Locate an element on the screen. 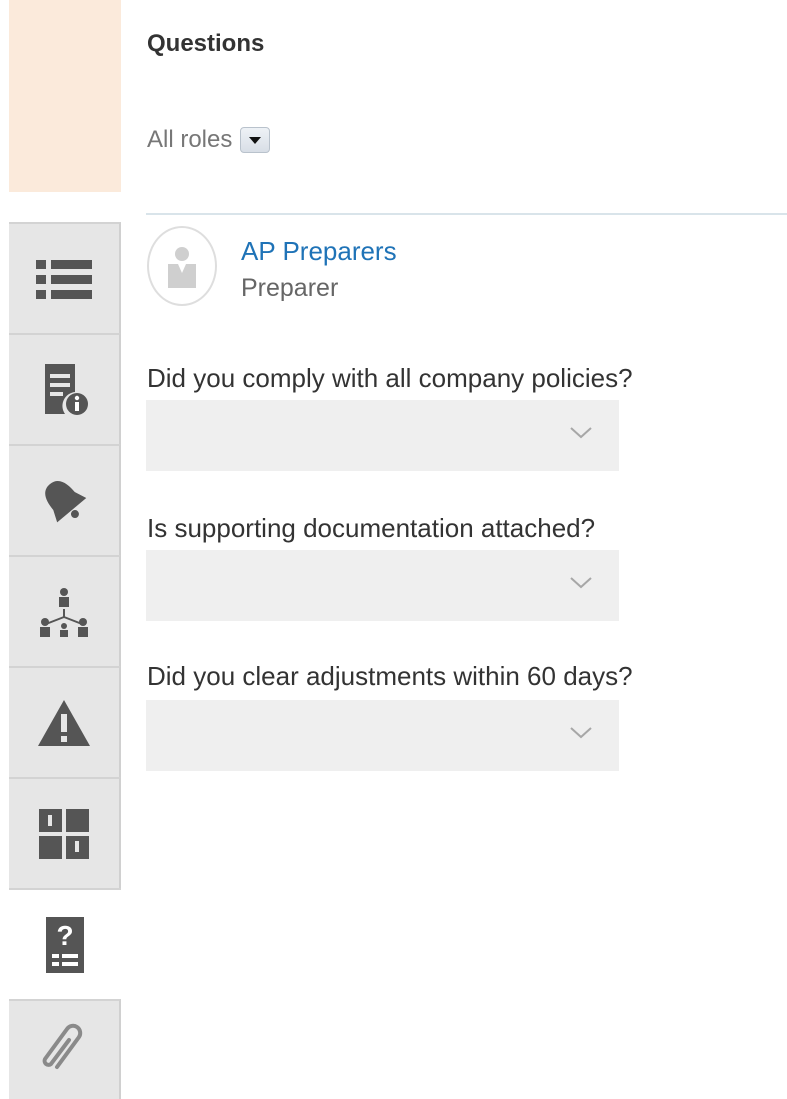 The height and width of the screenshot is (1099, 787). assignee-name-link: AP Preparers is located at coordinates (319, 251).